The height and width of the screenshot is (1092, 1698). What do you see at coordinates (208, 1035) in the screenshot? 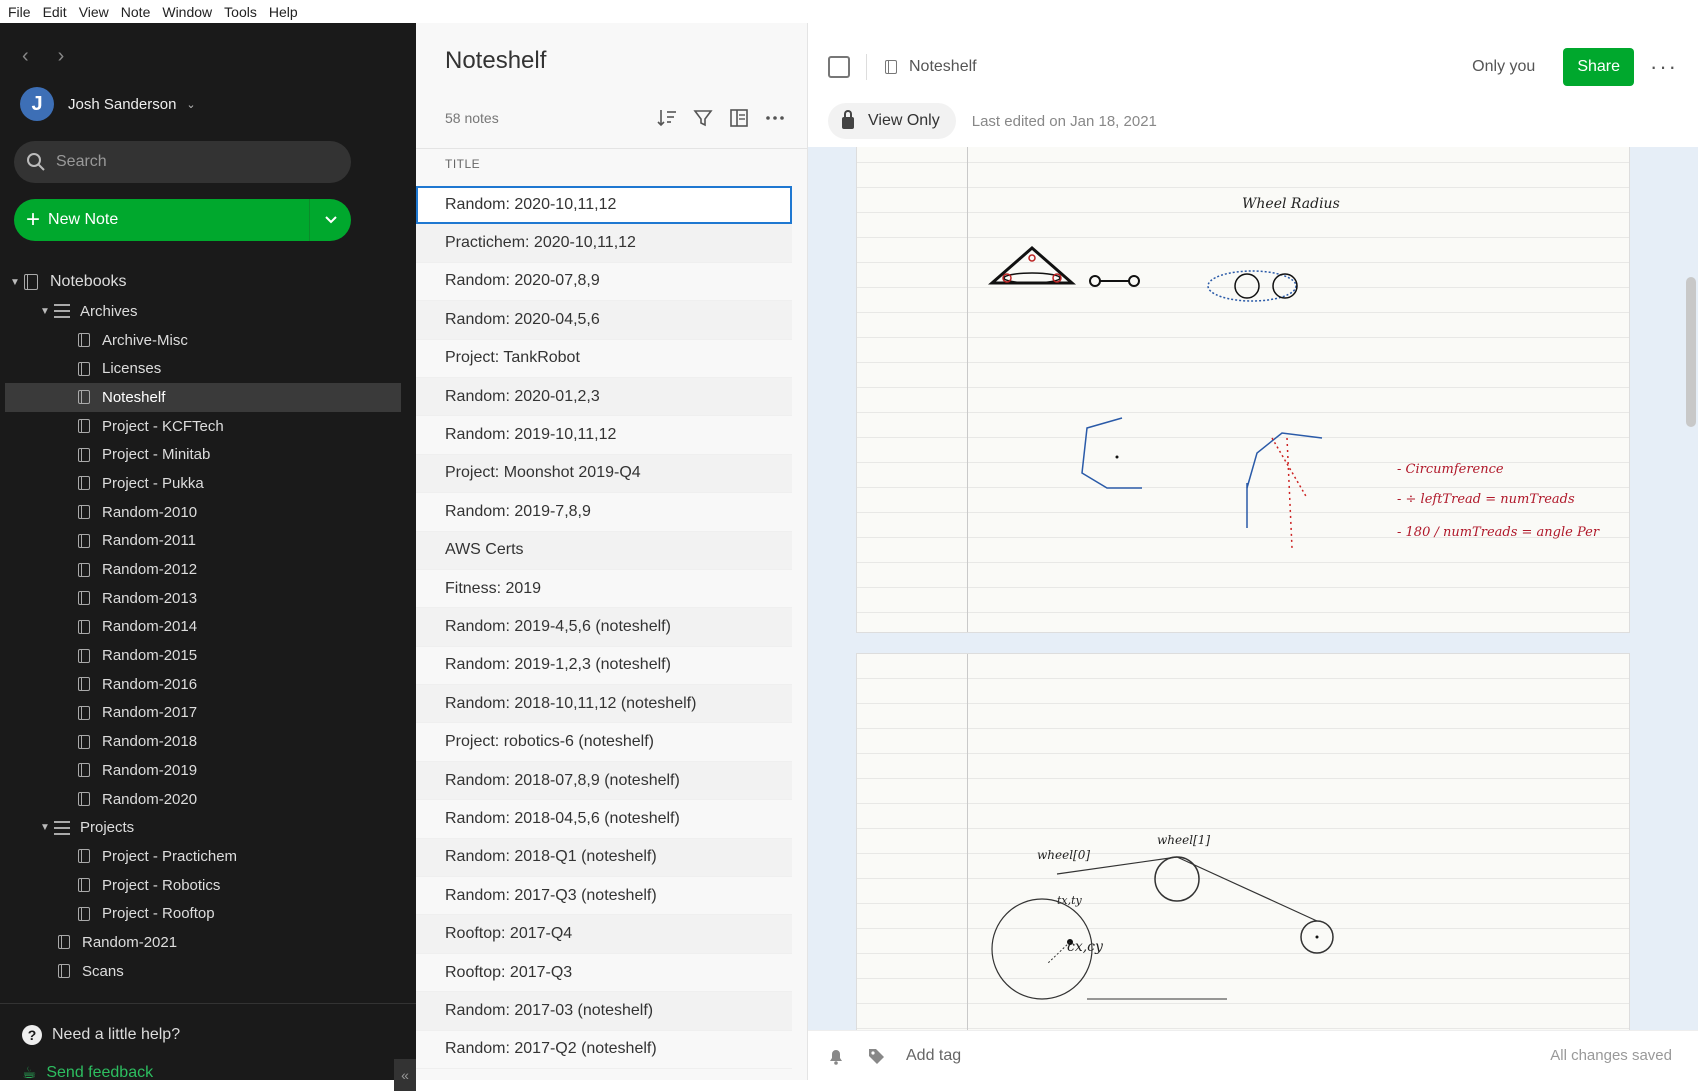
I see `help-link: ? Need a little help?` at bounding box center [208, 1035].